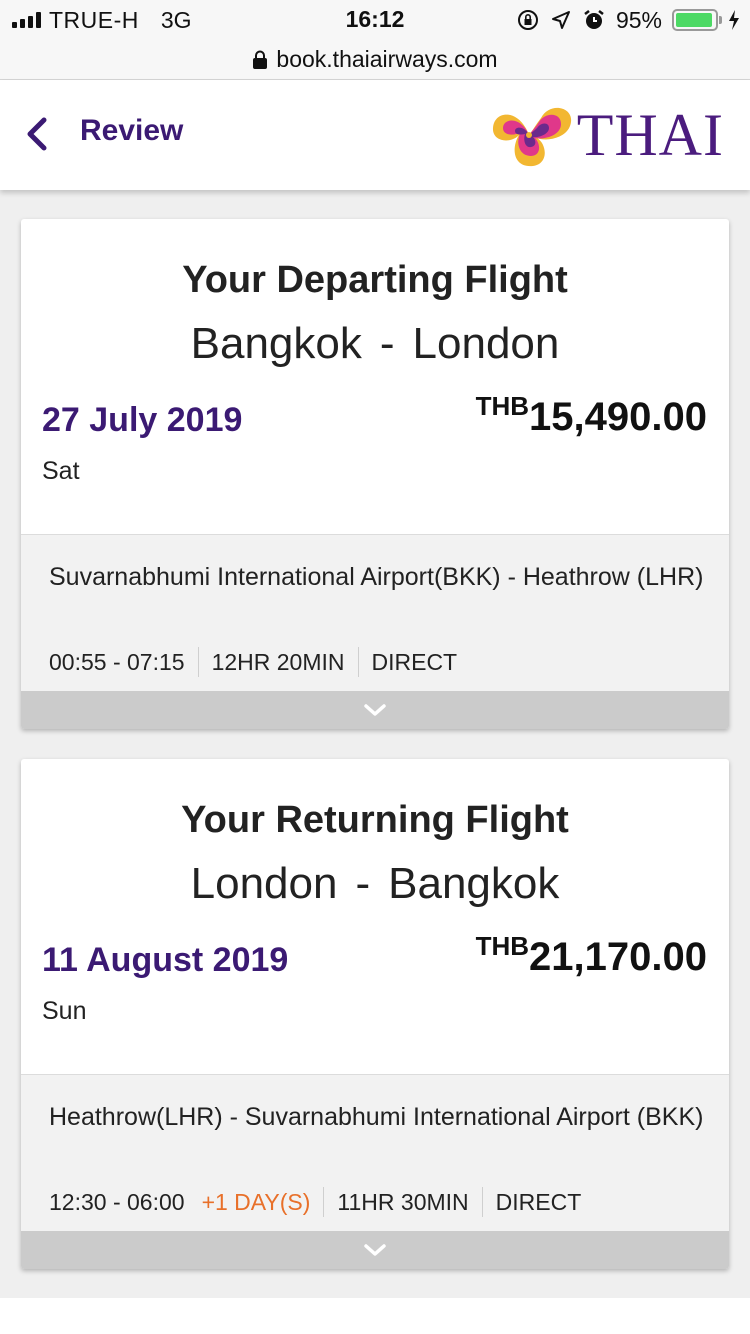 The height and width of the screenshot is (1334, 750). I want to click on price-amount: 21,170.00, so click(618, 957).